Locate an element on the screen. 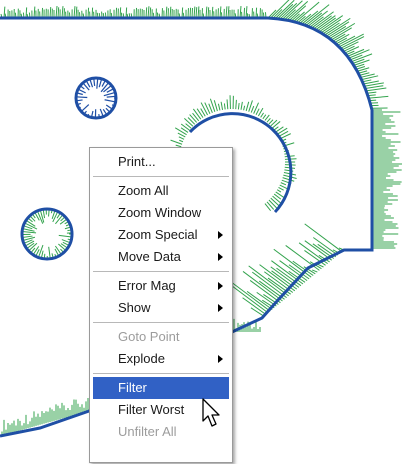 This screenshot has width=402, height=464. menu-item-label: Zoom Window is located at coordinates (160, 212).